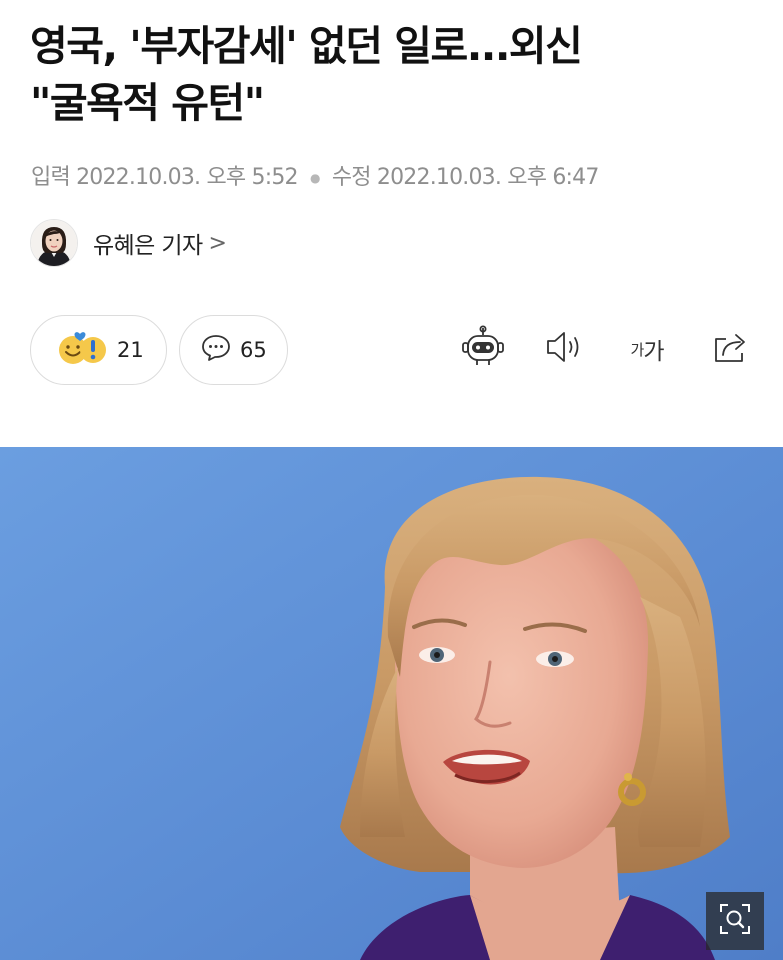  What do you see at coordinates (253, 350) in the screenshot?
I see `comment-count: 65` at bounding box center [253, 350].